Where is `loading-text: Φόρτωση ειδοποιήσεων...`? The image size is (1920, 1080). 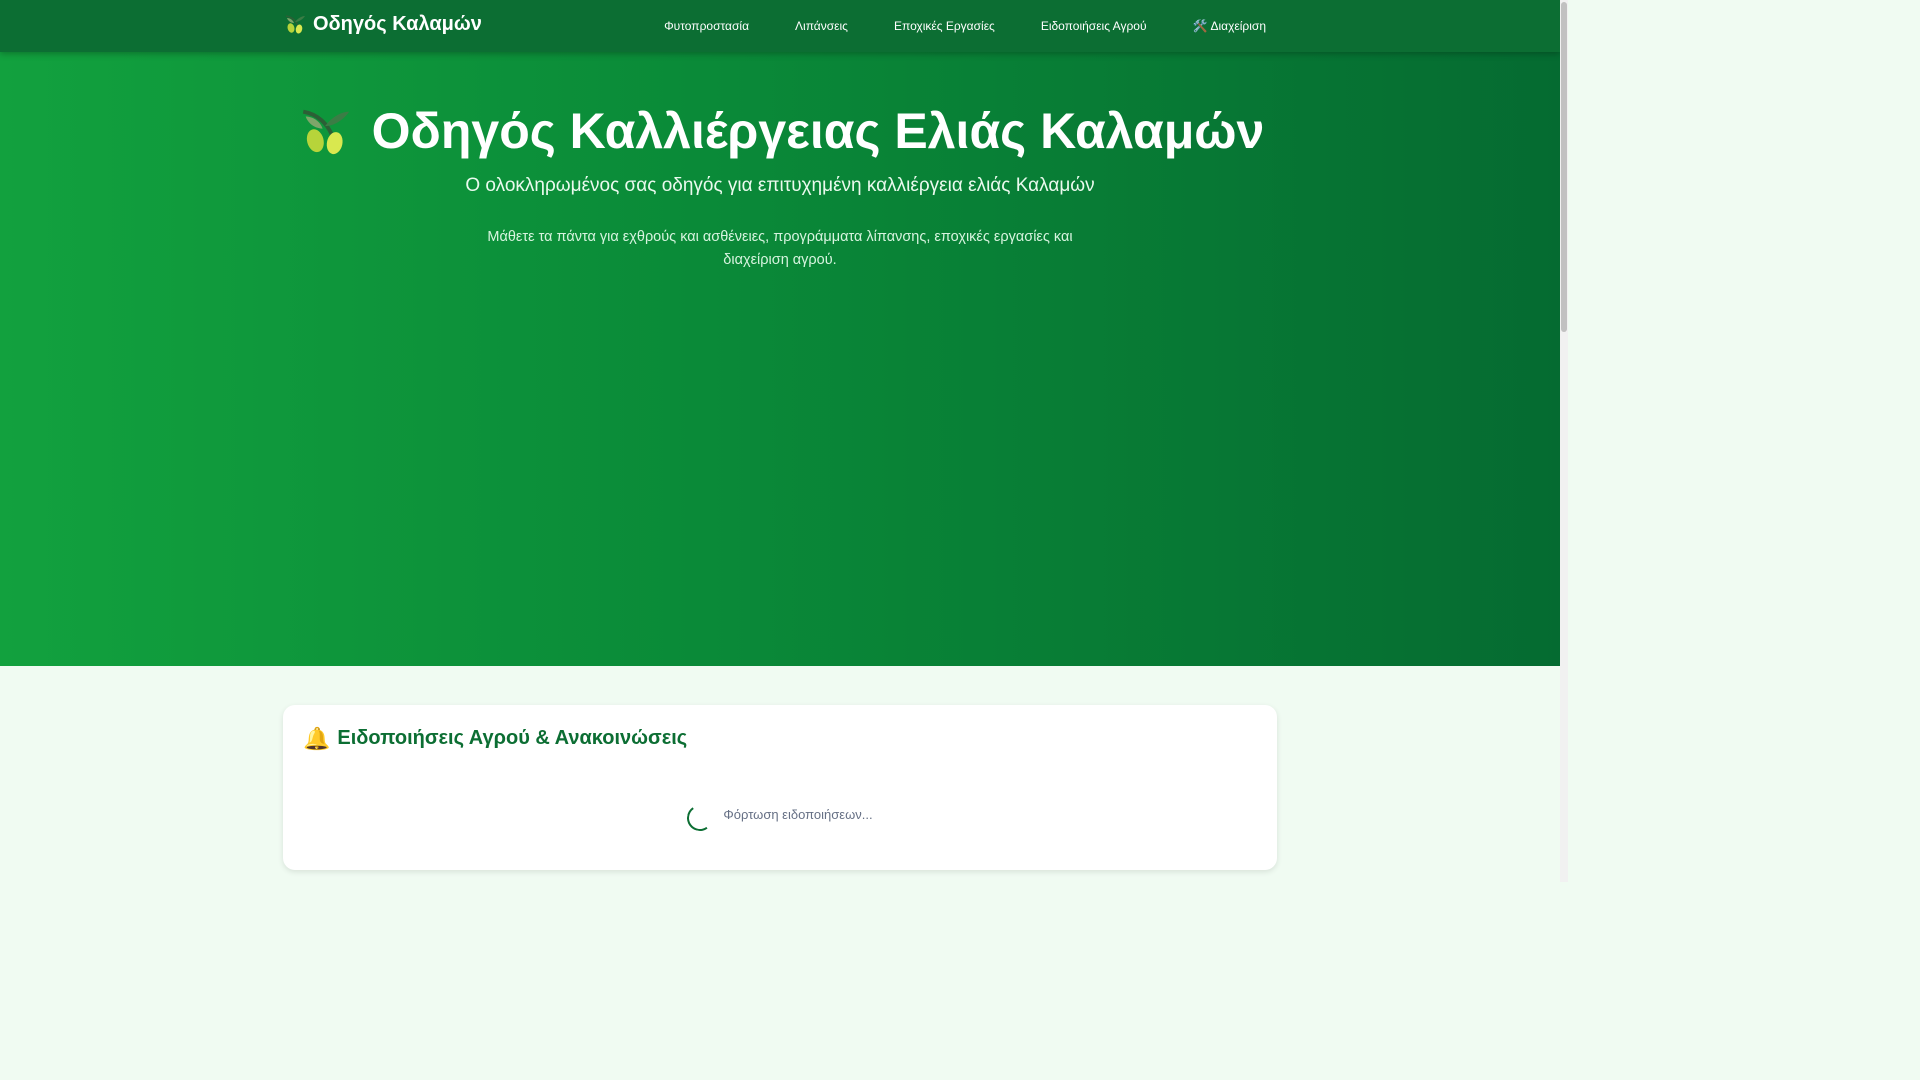 loading-text: Φόρτωση ειδοποιήσεων... is located at coordinates (798, 814).